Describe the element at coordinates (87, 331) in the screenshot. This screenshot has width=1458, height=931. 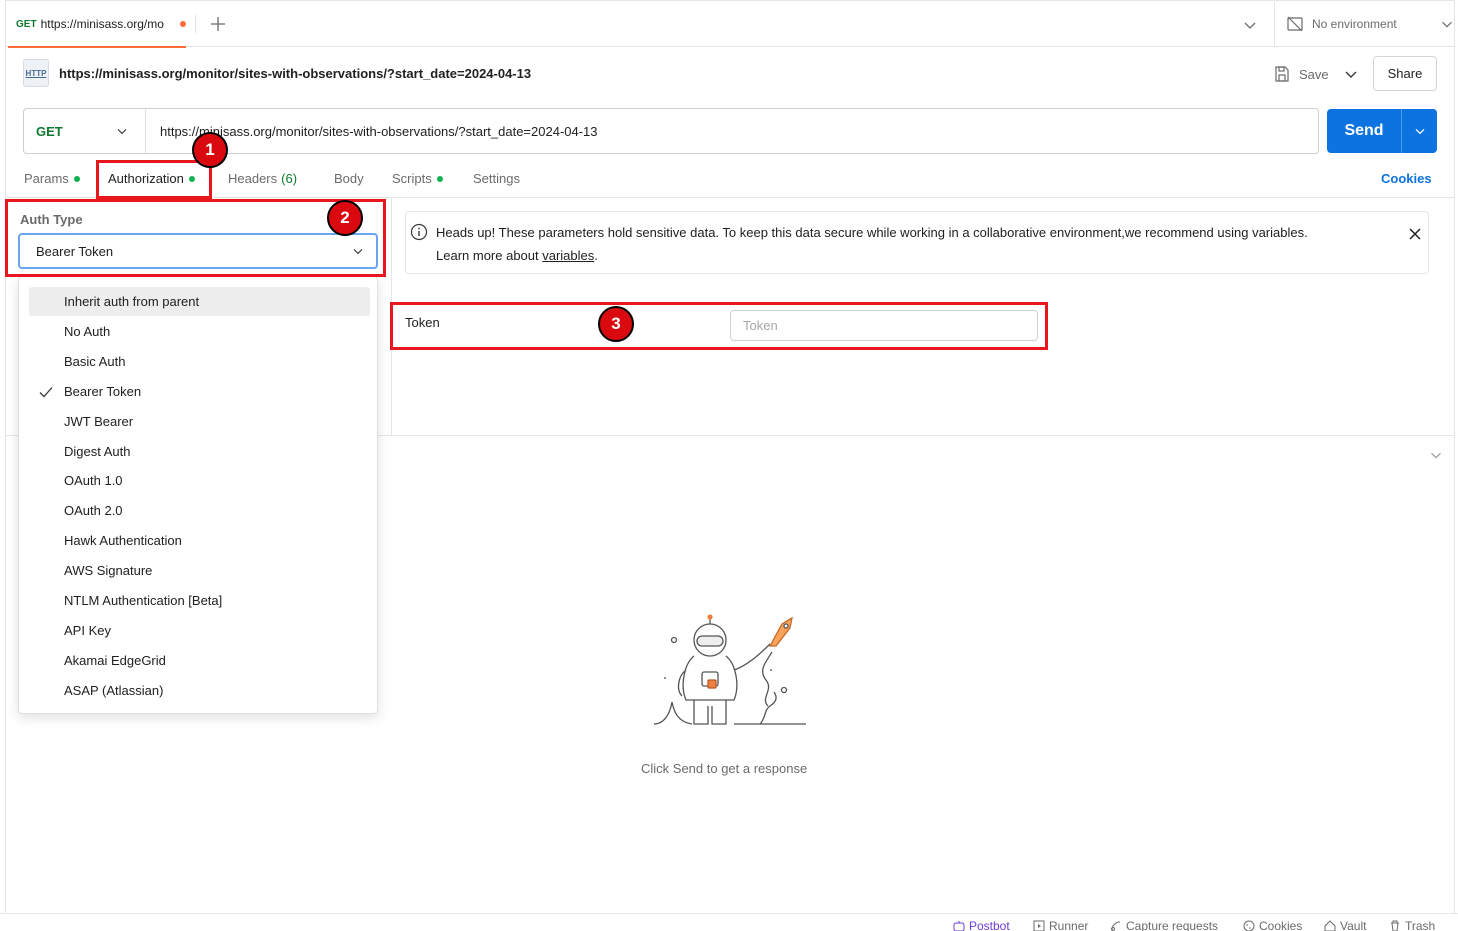
I see `auth-option-label: No Auth` at that location.